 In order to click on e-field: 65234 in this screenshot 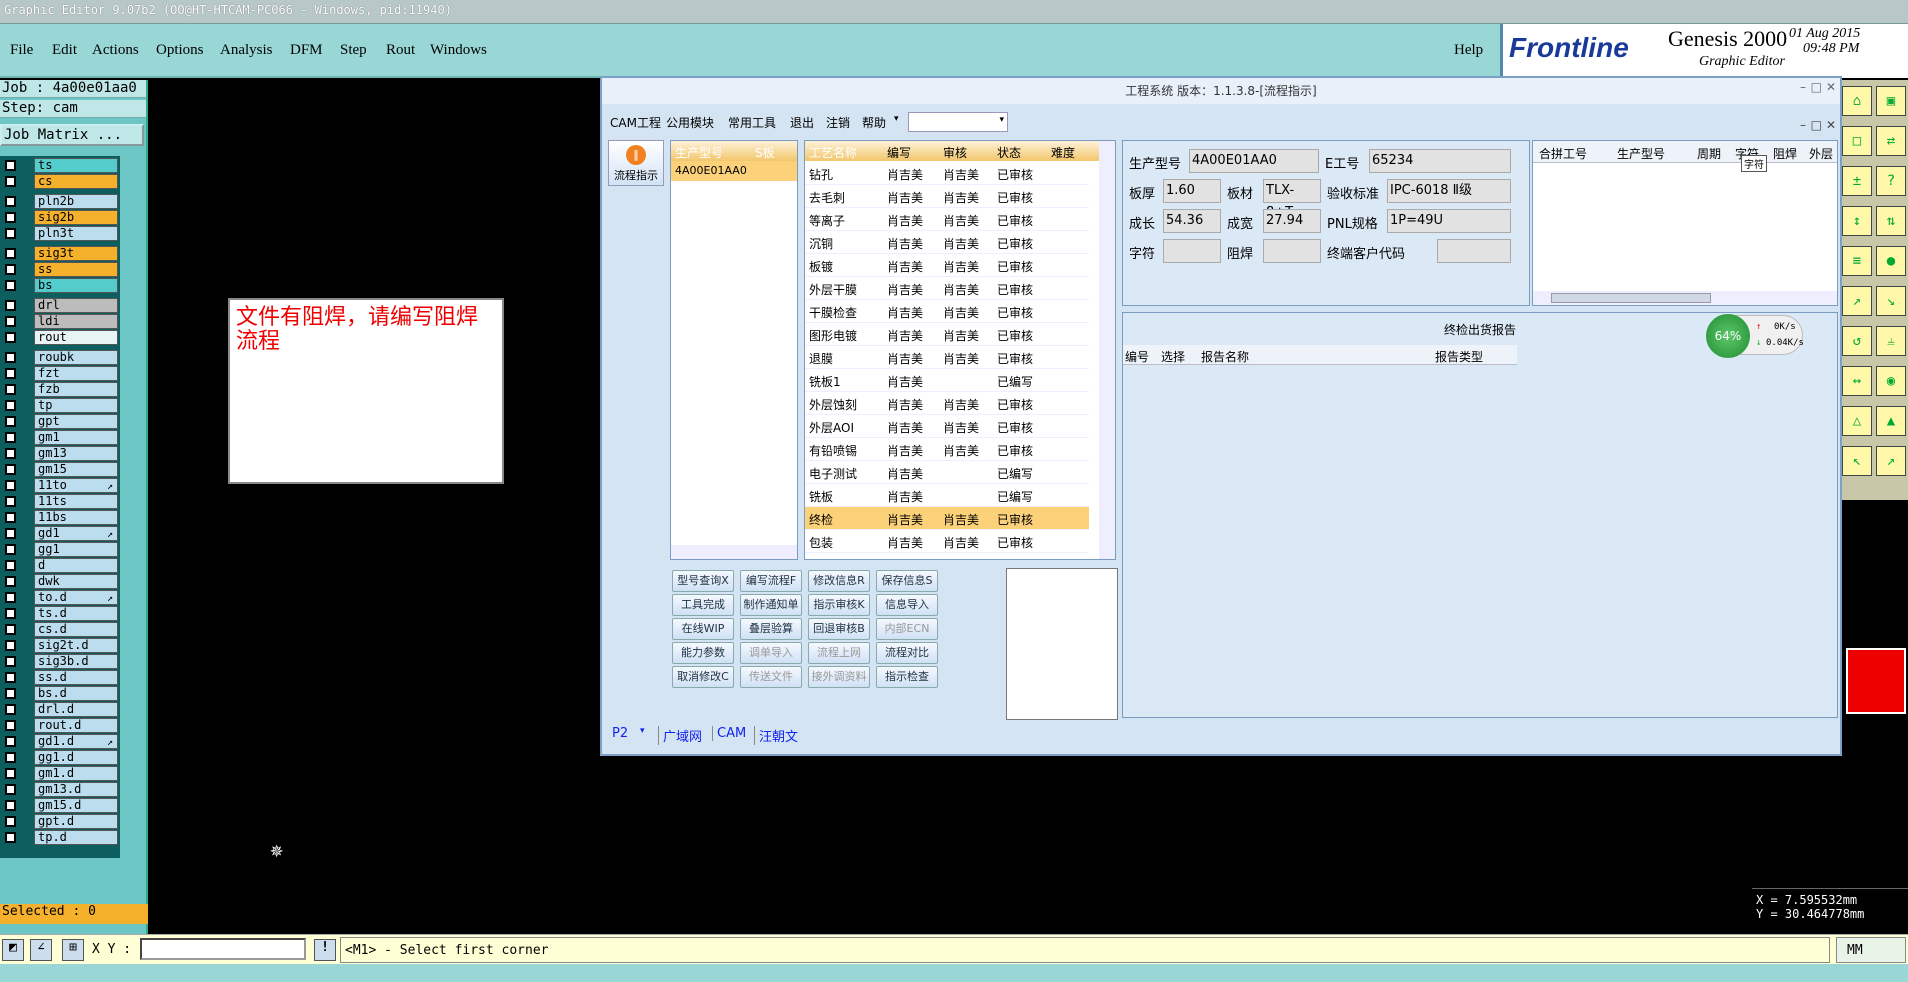, I will do `click(1440, 161)`.